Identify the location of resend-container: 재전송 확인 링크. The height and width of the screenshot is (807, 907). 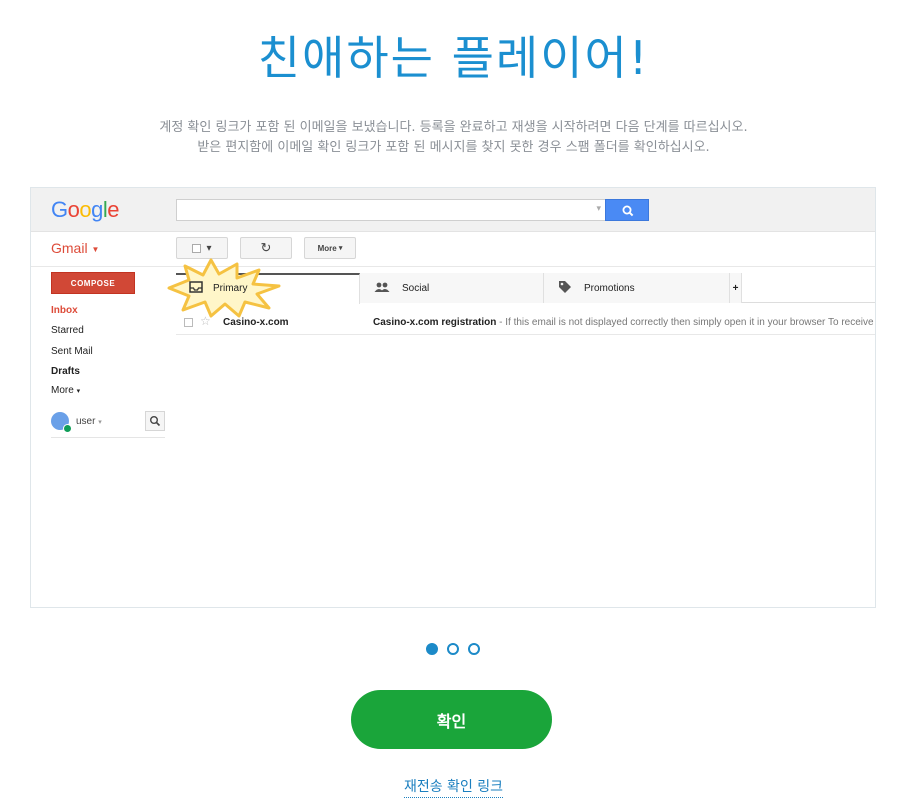
(453, 787).